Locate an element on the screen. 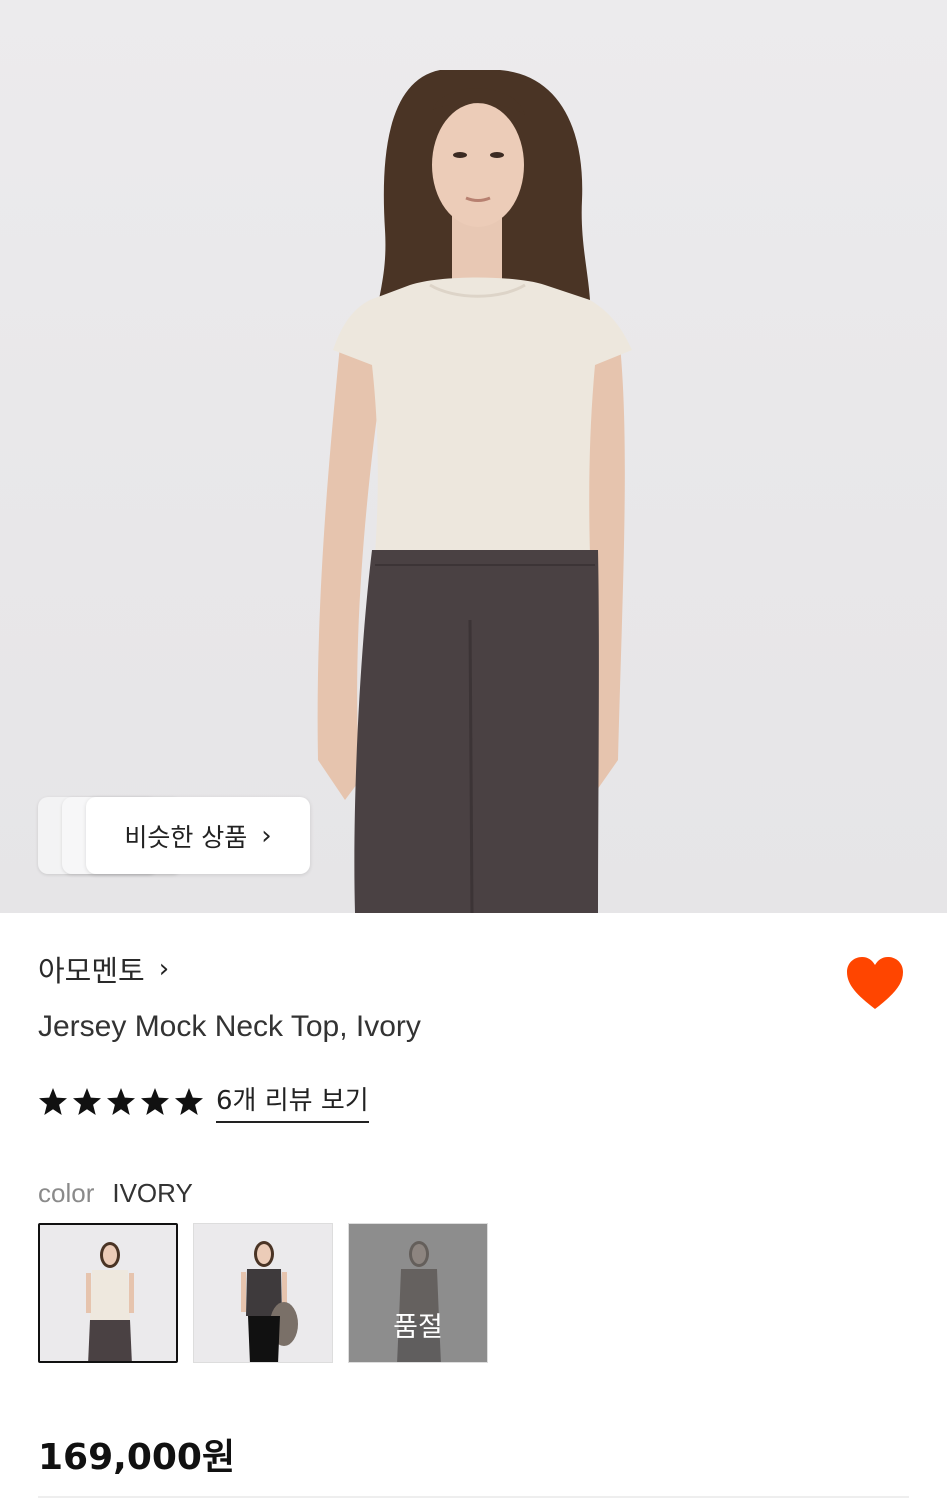 This screenshot has width=947, height=1500. similar-products-stack: 비슷한 상품 › is located at coordinates (174, 835).